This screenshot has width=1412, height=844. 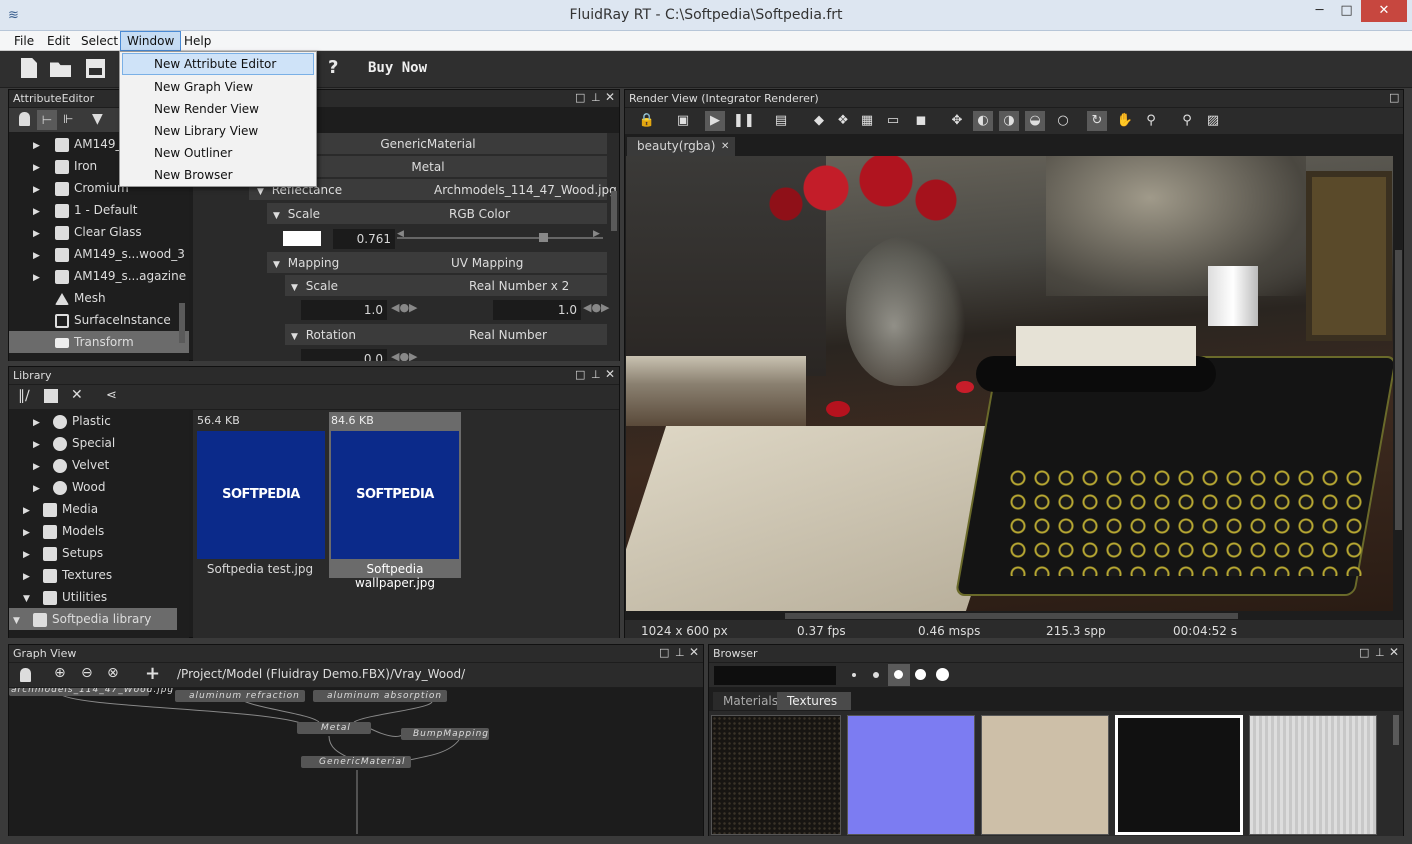 I want to click on menu-new-library-view: New Library View, so click(x=218, y=131).